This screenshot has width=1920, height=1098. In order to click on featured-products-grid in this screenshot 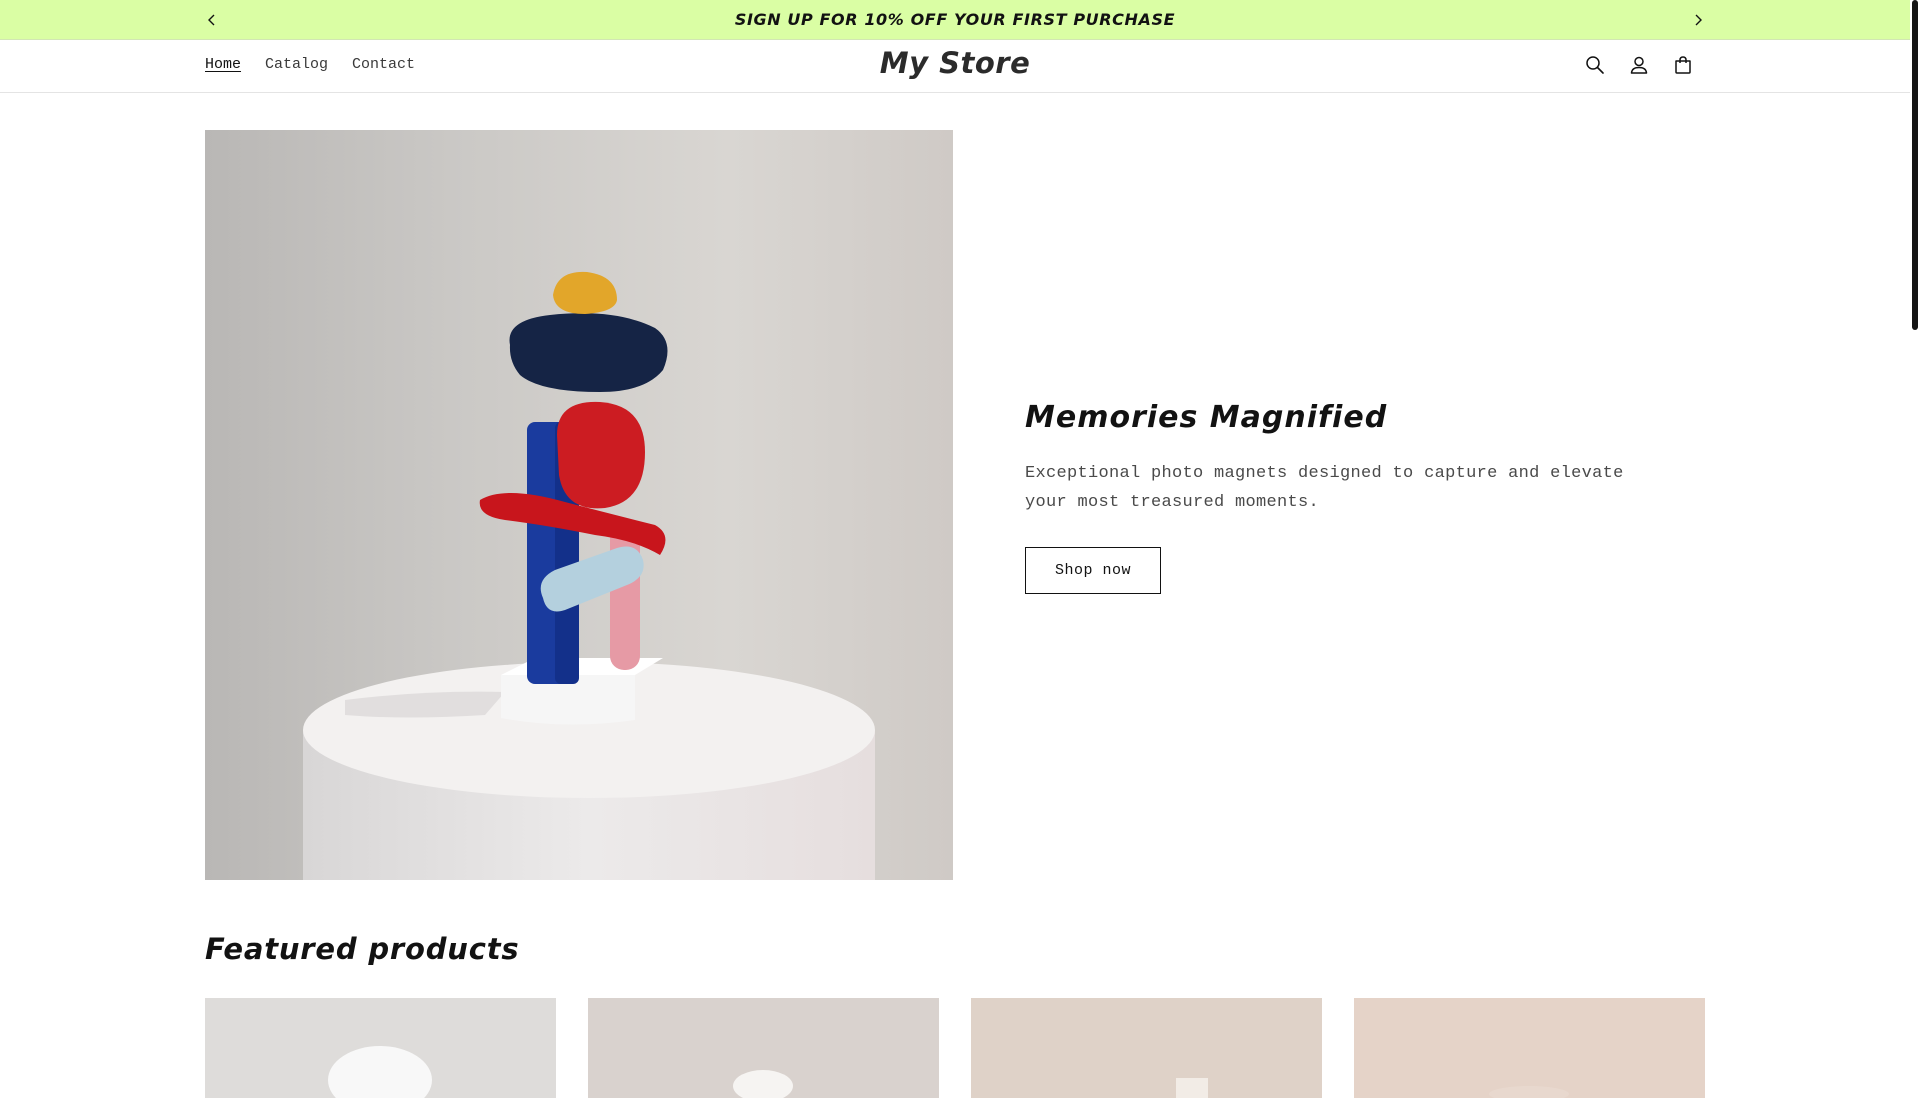, I will do `click(955, 1048)`.